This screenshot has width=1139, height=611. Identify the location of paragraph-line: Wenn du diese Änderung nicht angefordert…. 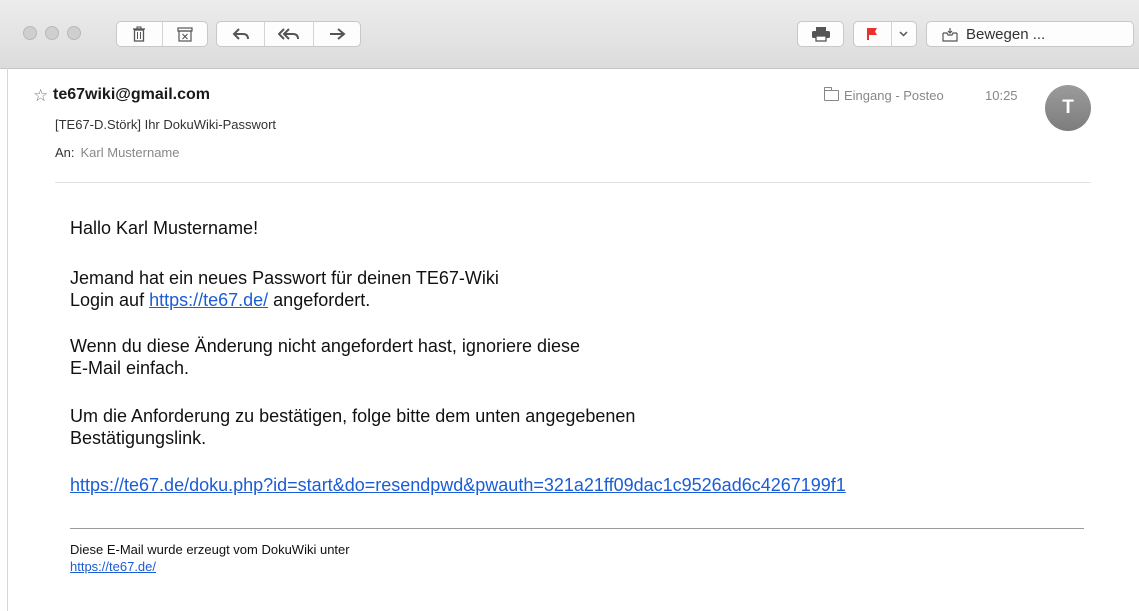
(325, 346).